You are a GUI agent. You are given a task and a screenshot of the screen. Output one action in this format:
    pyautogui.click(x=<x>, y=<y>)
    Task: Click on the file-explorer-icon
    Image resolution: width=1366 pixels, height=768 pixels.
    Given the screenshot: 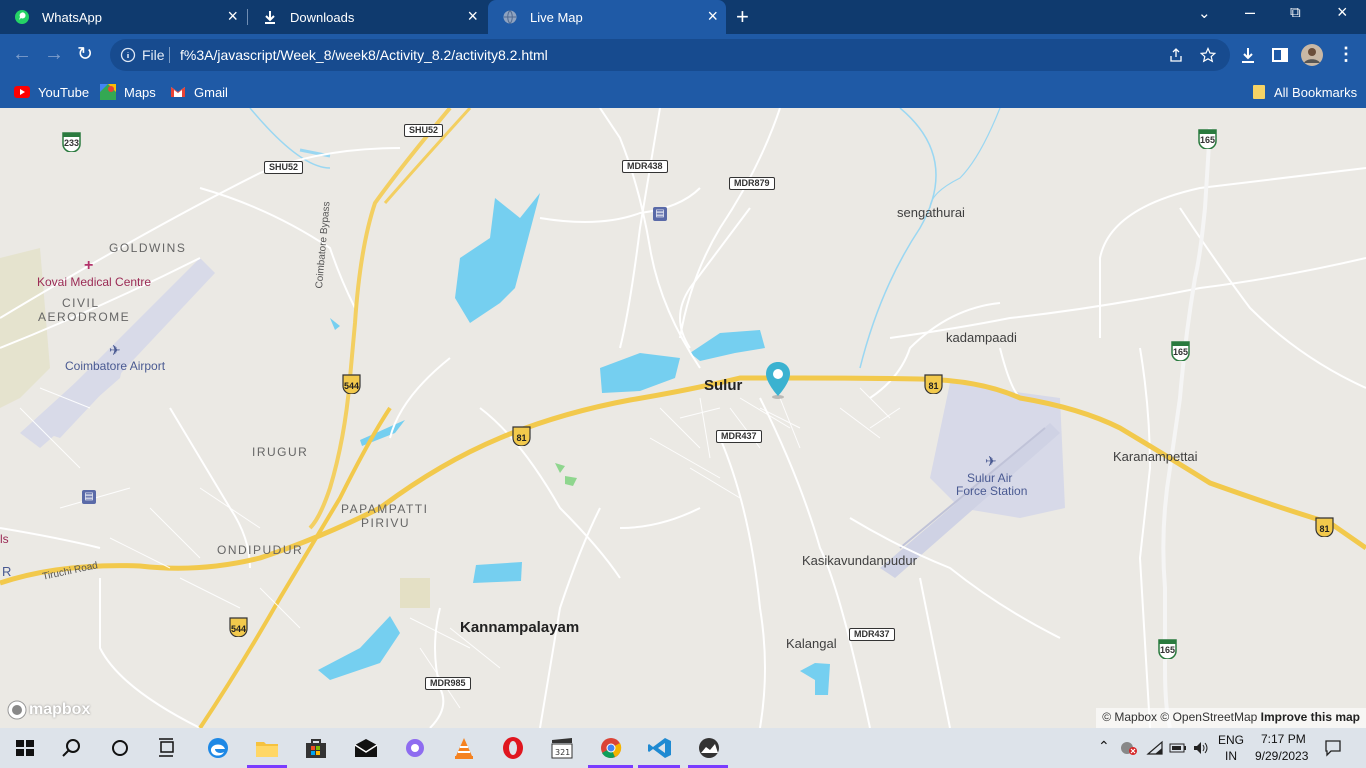 What is the action you would take?
    pyautogui.click(x=267, y=748)
    